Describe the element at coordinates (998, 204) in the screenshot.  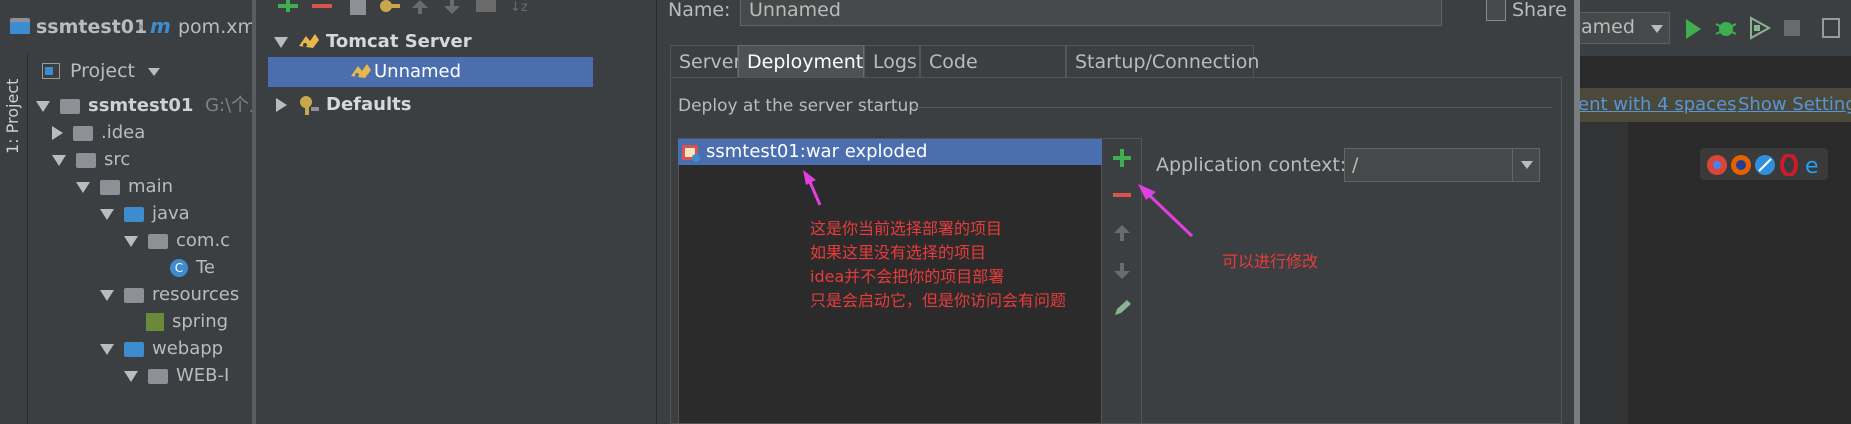
I see `annotation-arrows` at that location.